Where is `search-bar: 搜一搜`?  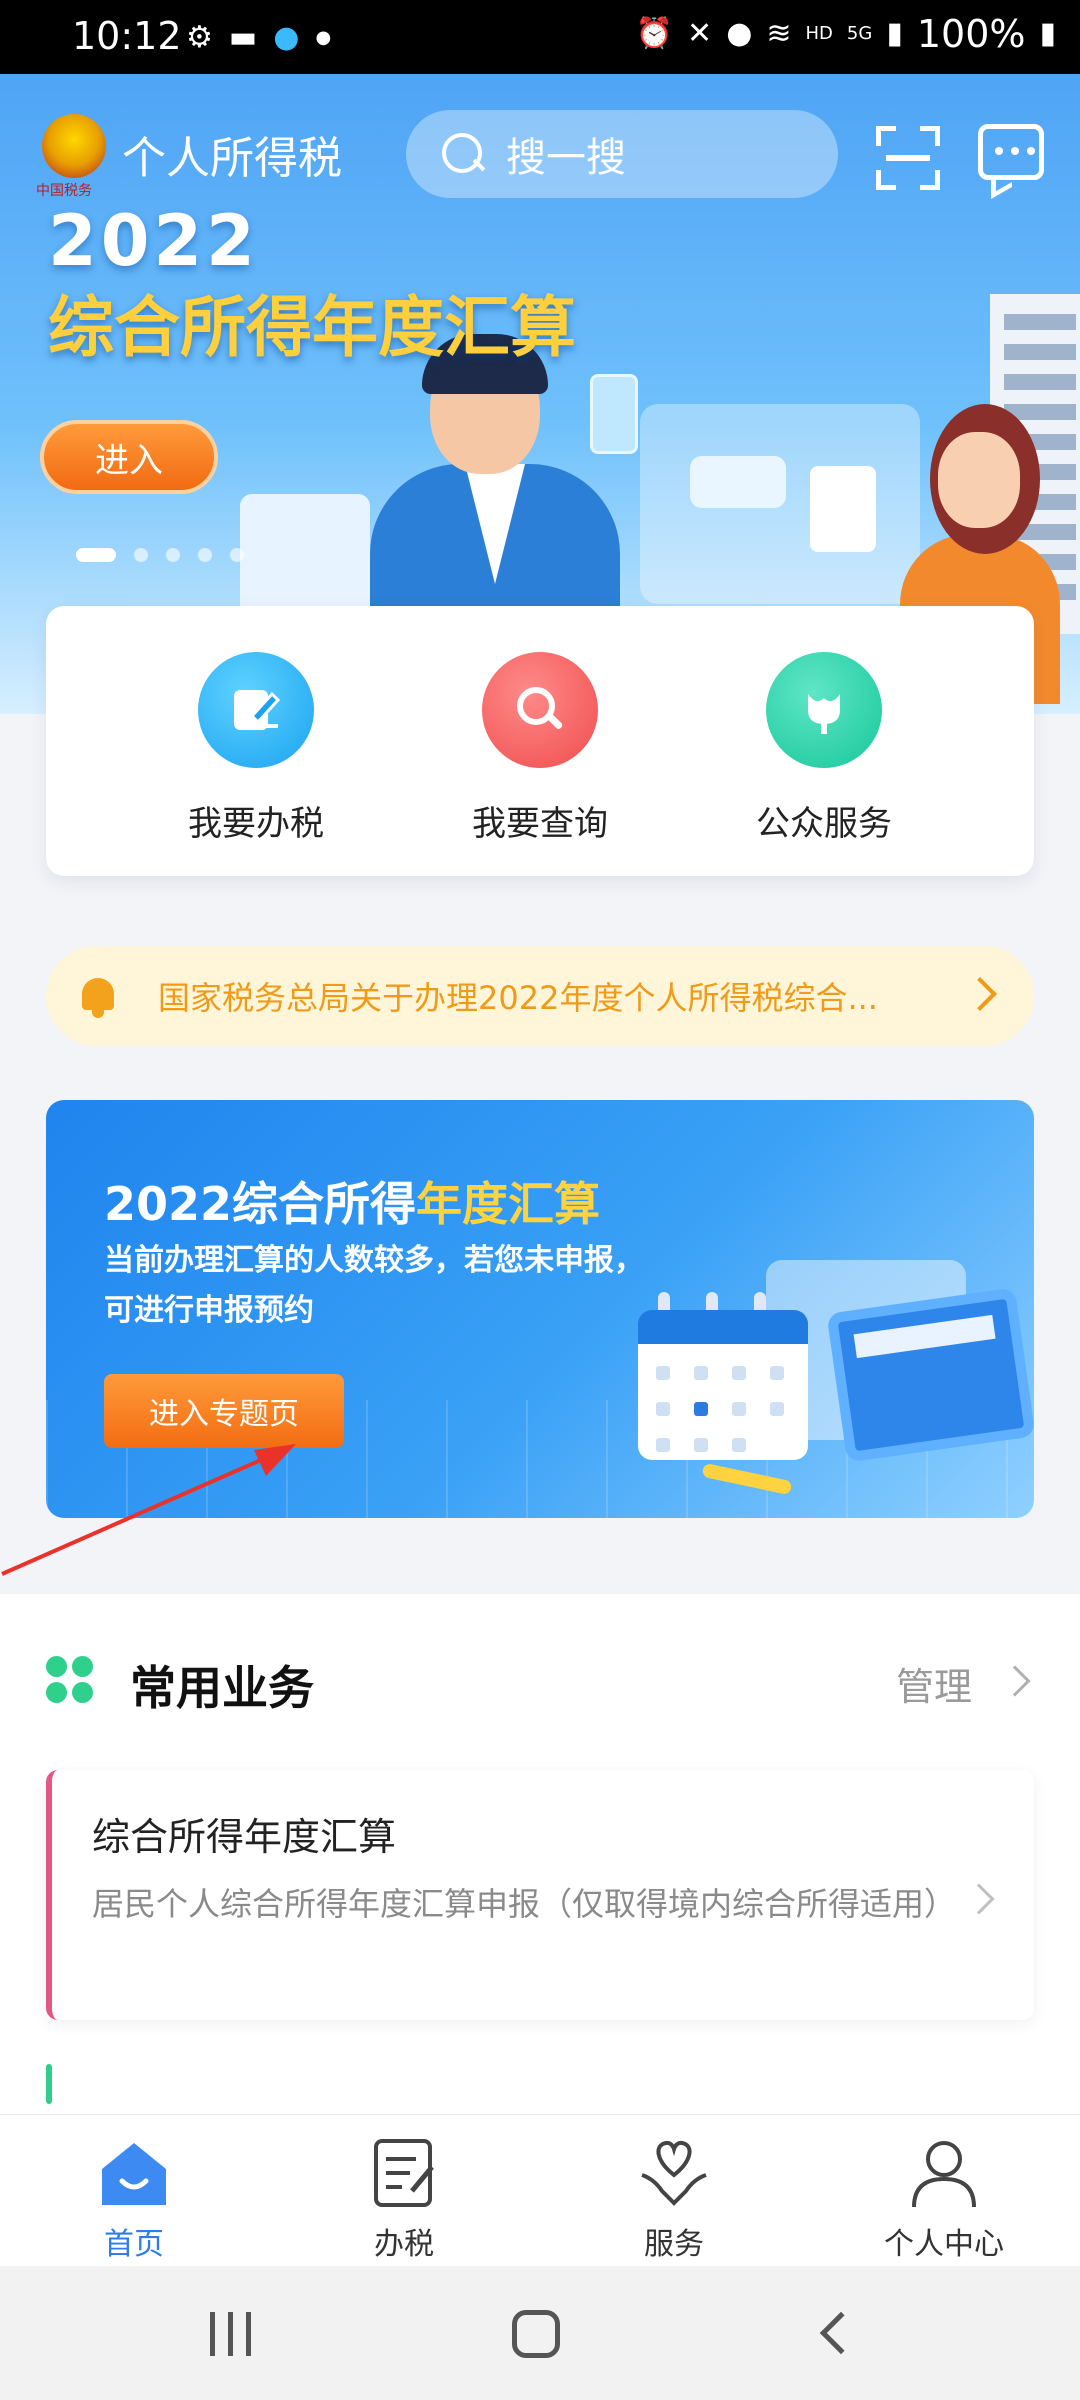
search-bar: 搜一搜 is located at coordinates (622, 154).